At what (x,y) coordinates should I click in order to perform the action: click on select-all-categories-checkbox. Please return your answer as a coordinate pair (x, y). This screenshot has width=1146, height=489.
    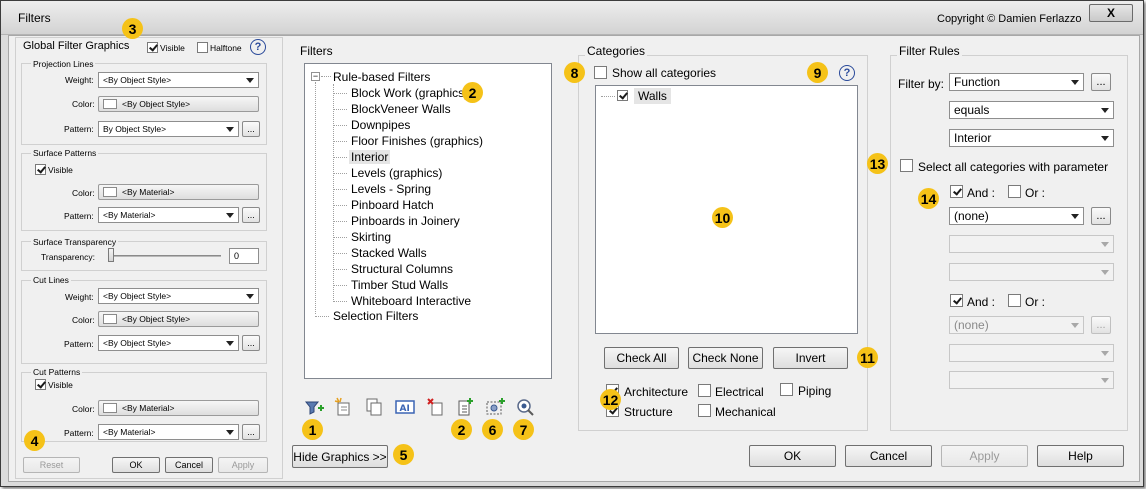
    Looking at the image, I should click on (906, 165).